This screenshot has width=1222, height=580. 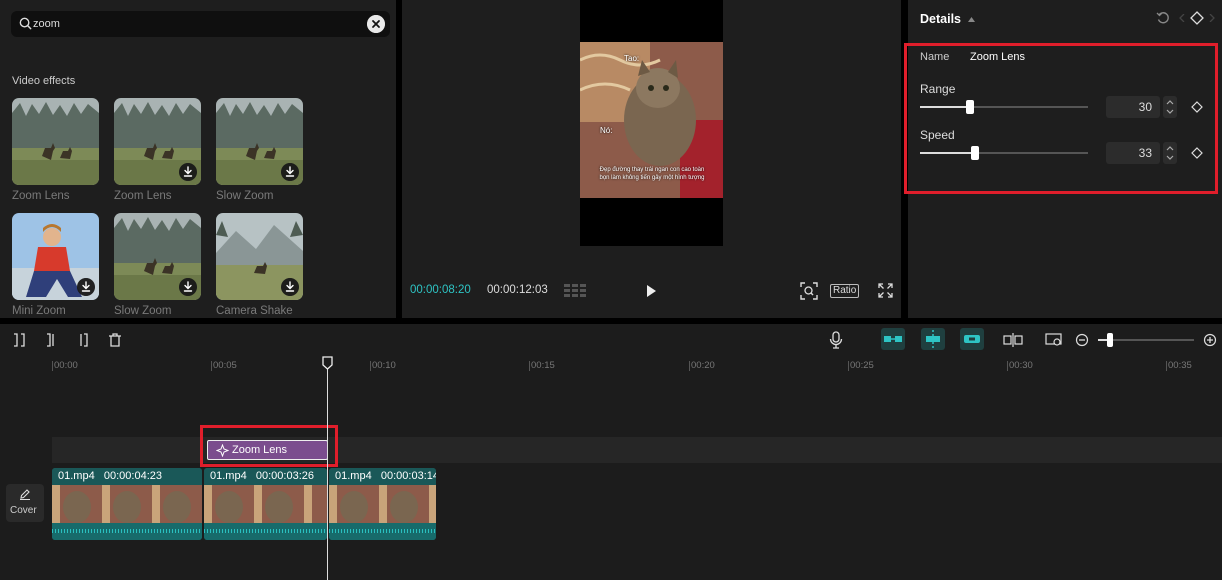 What do you see at coordinates (83, 340) in the screenshot?
I see `trim-right-icon` at bounding box center [83, 340].